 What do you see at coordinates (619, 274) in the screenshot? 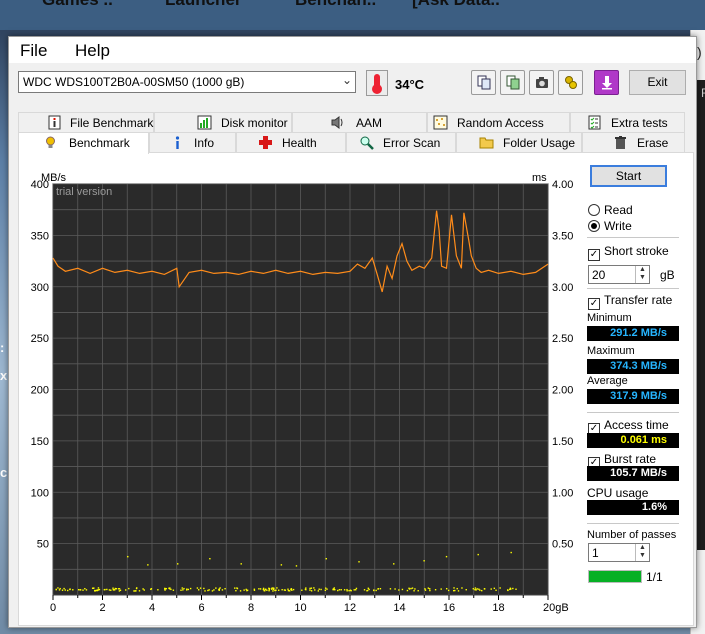
I see `short-stroke-spinner: 20 ▲ ▼` at bounding box center [619, 274].